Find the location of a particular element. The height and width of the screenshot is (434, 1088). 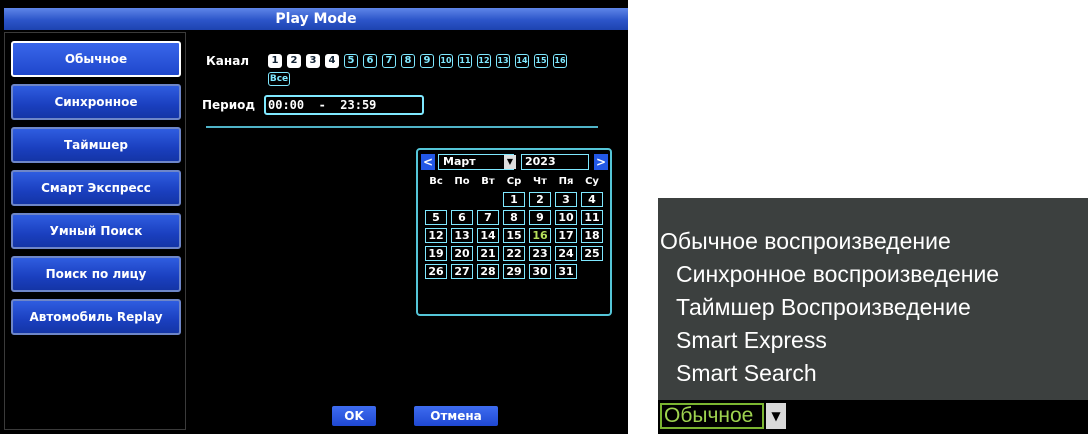

weekday-label: Су is located at coordinates (592, 181).